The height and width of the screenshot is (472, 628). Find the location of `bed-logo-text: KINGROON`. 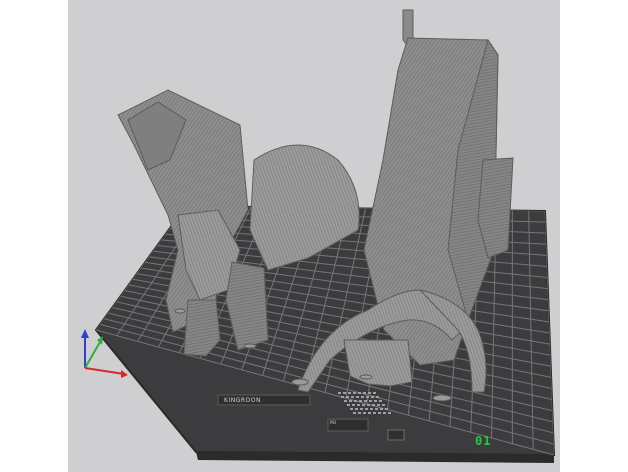

bed-logo-text: KINGROON is located at coordinates (242, 400).